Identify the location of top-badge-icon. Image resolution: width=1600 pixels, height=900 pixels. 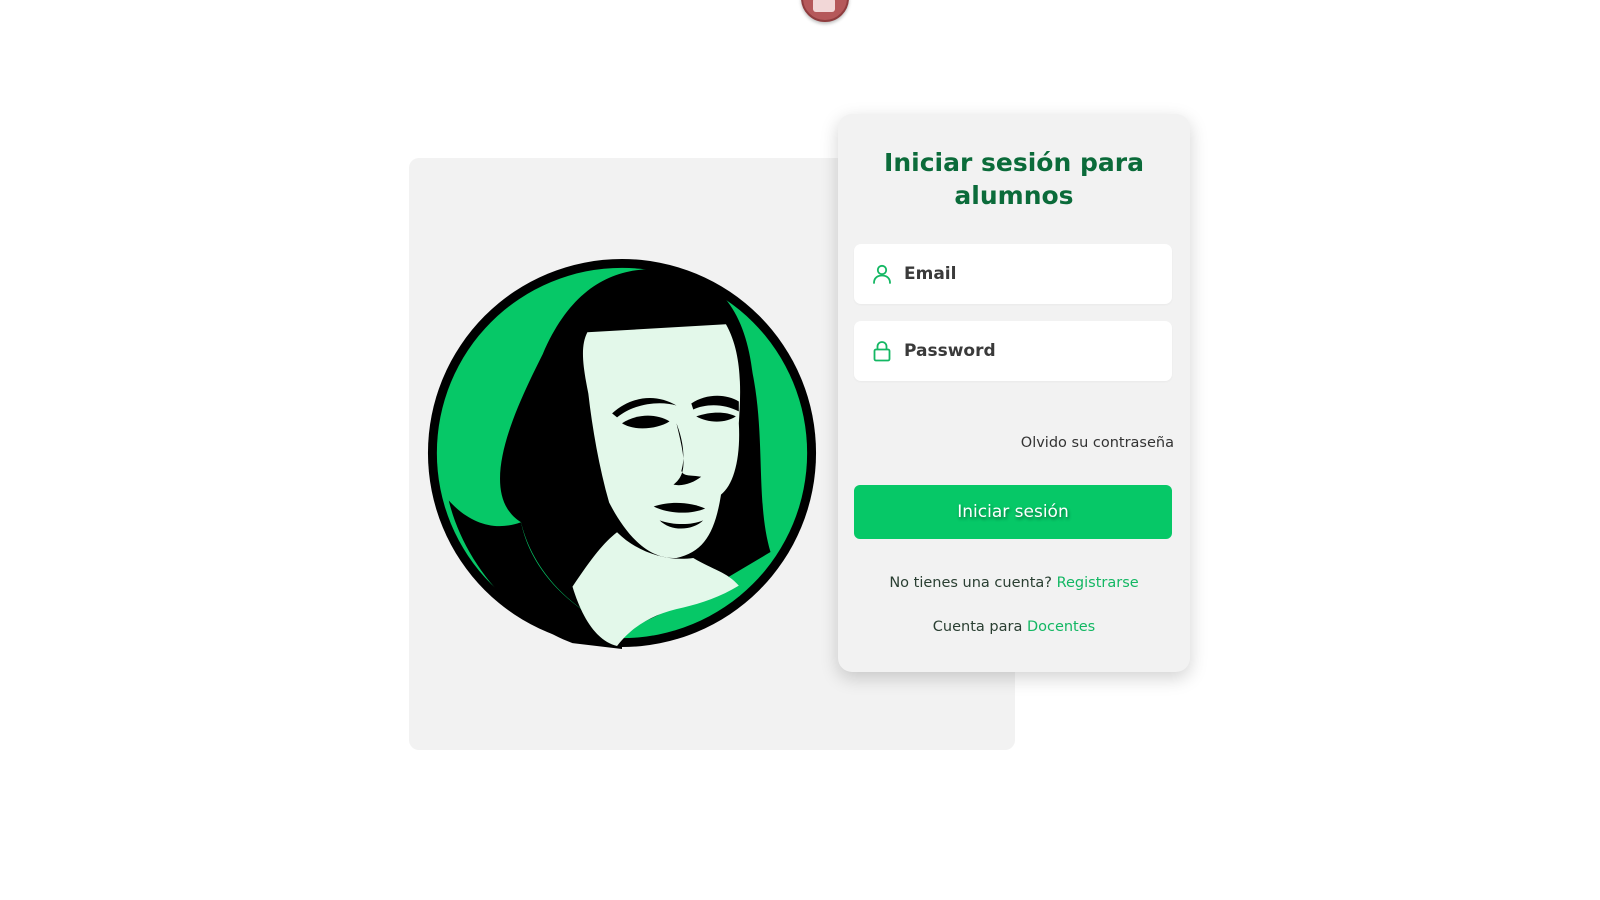
(825, 11).